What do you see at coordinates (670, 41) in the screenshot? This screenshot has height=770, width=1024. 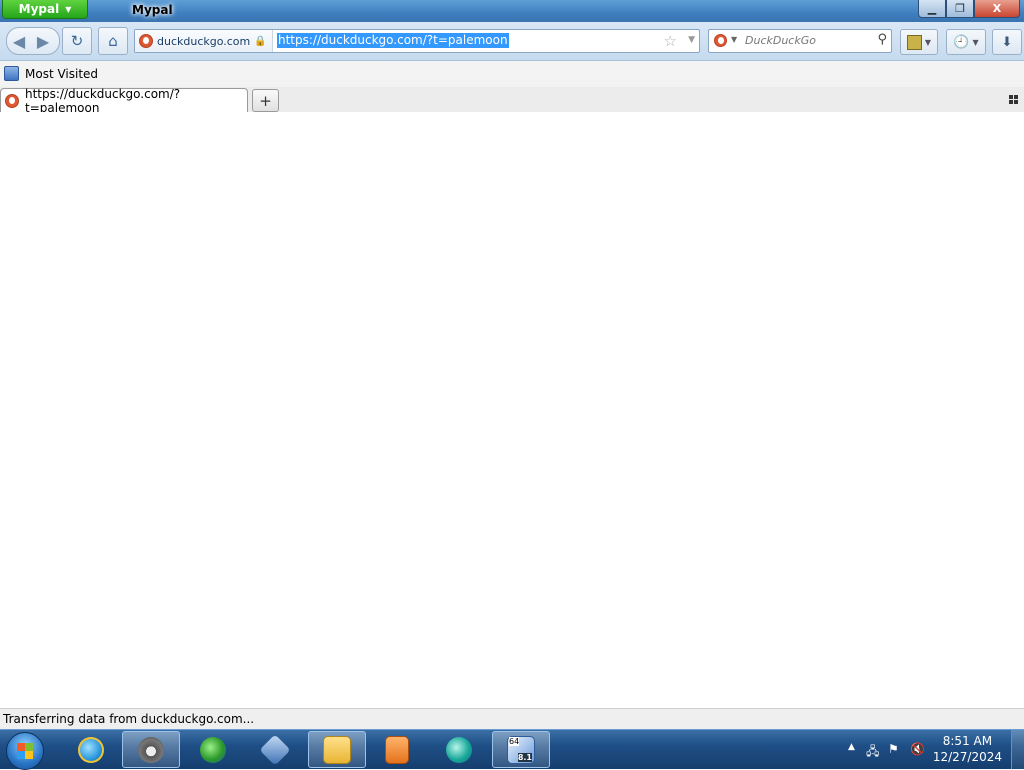 I see `bookmark-star-icon: ☆` at bounding box center [670, 41].